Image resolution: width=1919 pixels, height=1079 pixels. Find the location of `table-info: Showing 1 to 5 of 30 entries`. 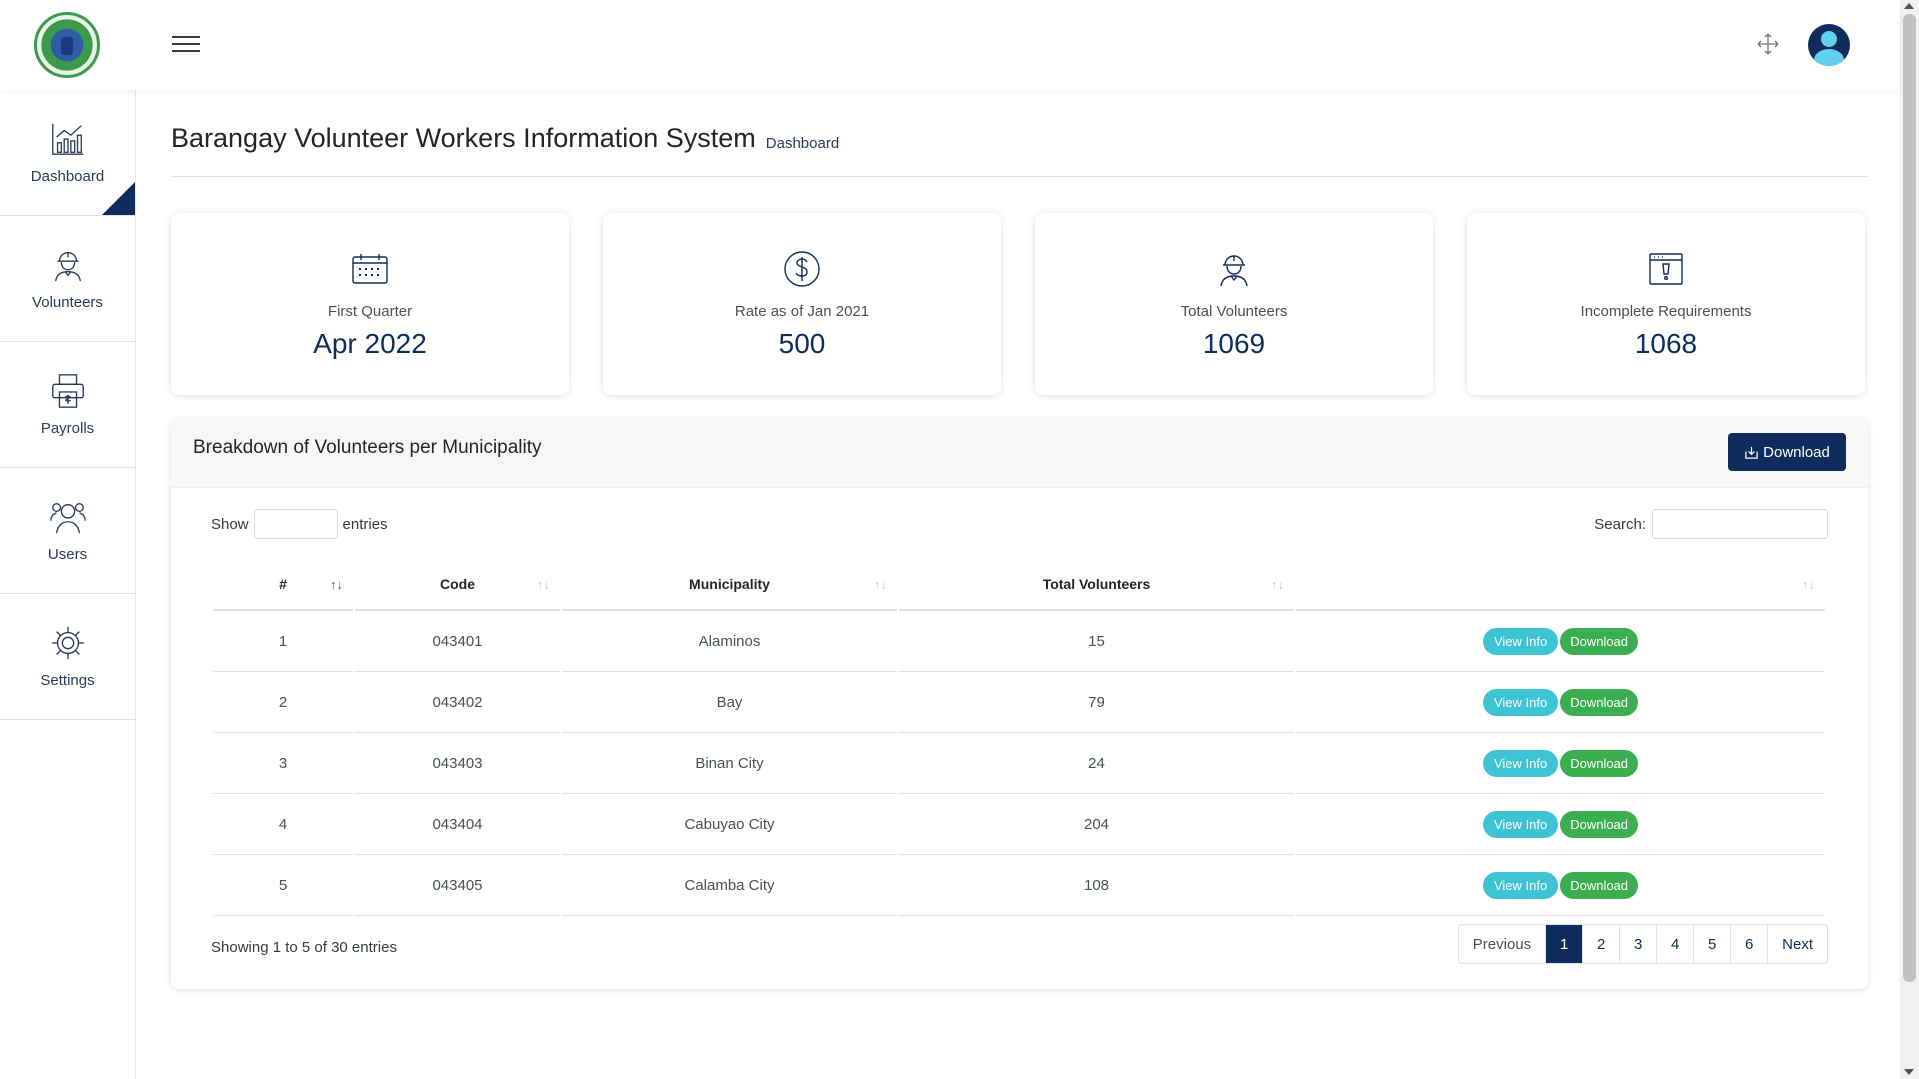

table-info: Showing 1 to 5 of 30 entries is located at coordinates (304, 947).